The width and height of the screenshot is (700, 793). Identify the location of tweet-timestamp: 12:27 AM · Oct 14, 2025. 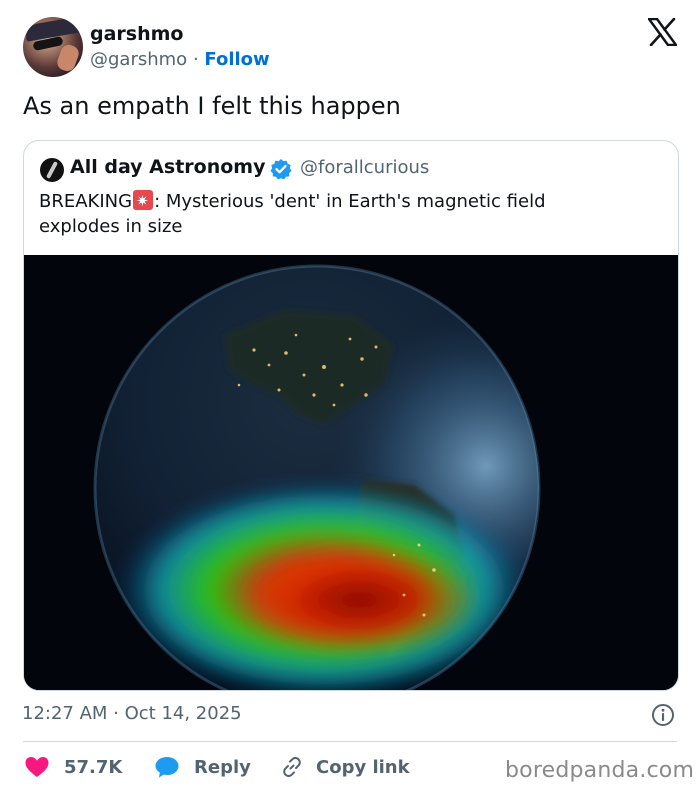
(132, 713).